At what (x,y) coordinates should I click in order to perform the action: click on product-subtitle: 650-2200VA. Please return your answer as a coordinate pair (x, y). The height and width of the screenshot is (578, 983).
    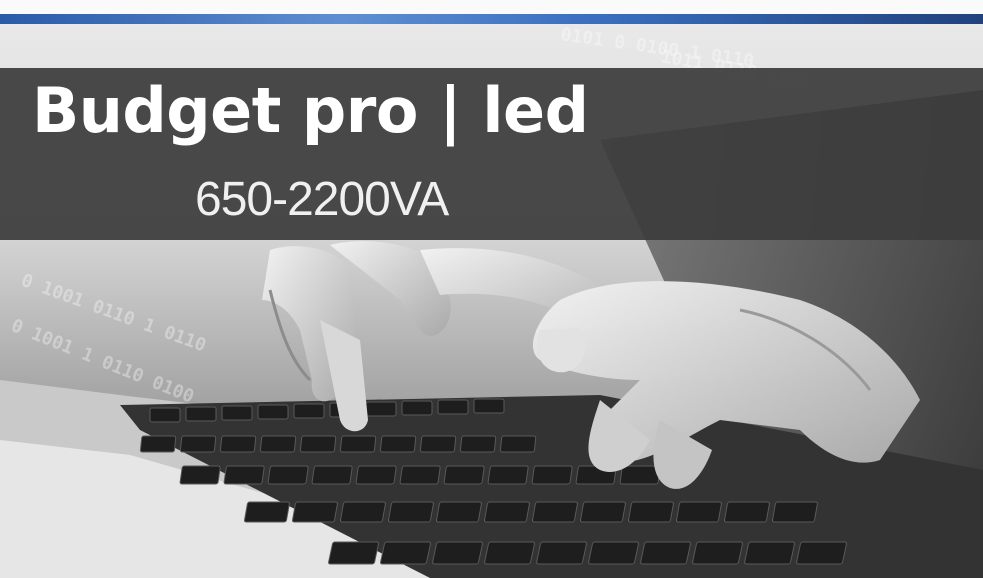
    Looking at the image, I should click on (322, 199).